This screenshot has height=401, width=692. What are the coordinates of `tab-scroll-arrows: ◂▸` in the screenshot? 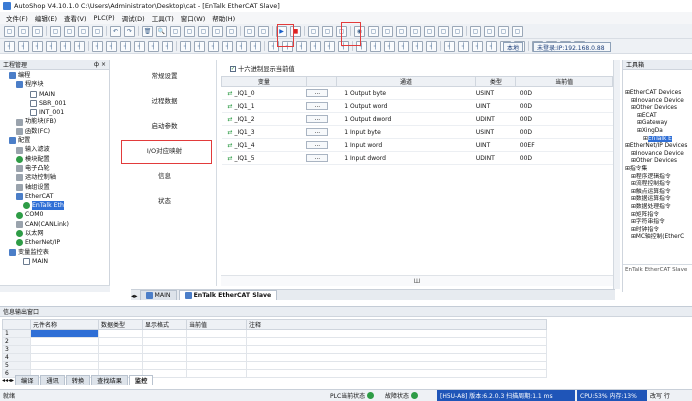 It's located at (134, 296).